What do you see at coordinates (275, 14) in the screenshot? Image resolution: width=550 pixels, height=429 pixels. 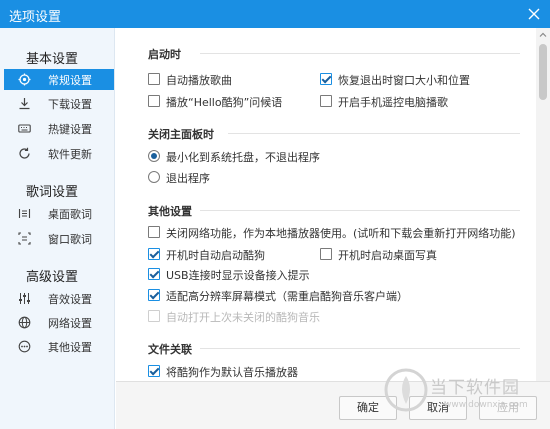 I see `title-bar: 选项设置` at bounding box center [275, 14].